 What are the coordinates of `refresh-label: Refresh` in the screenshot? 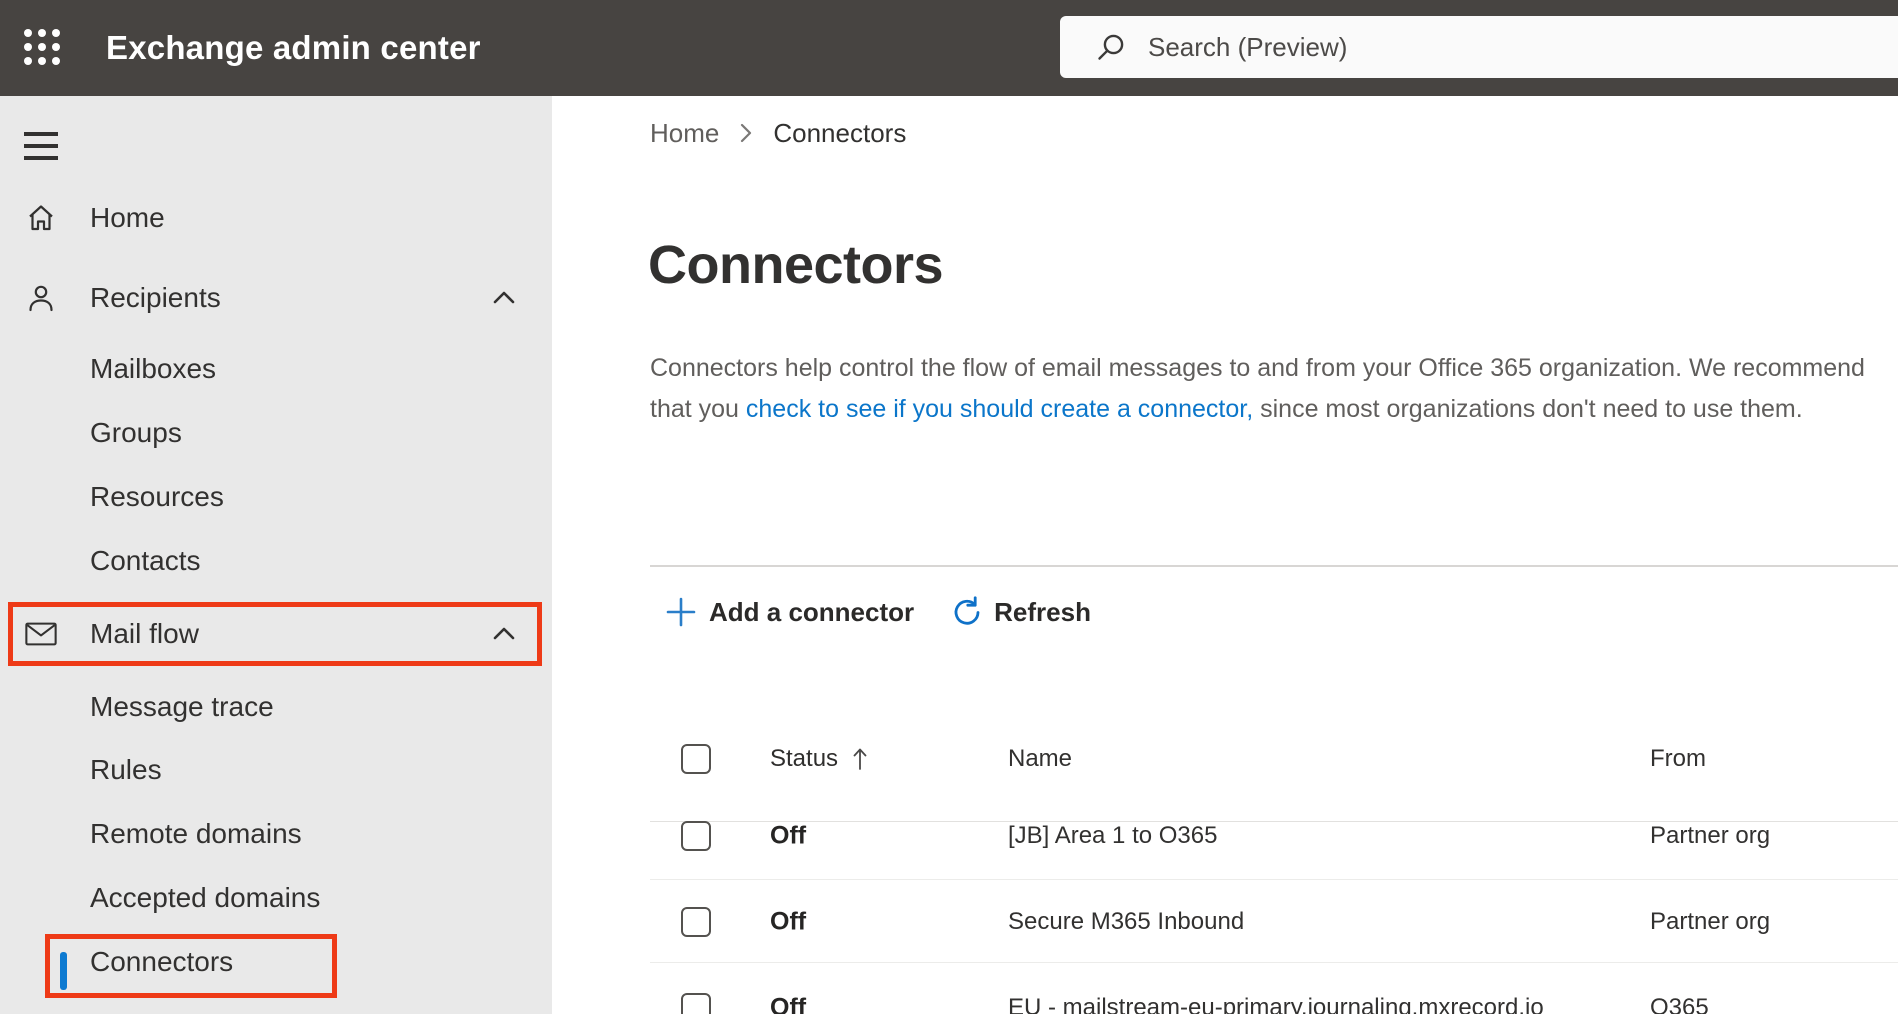 It's located at (1042, 611).